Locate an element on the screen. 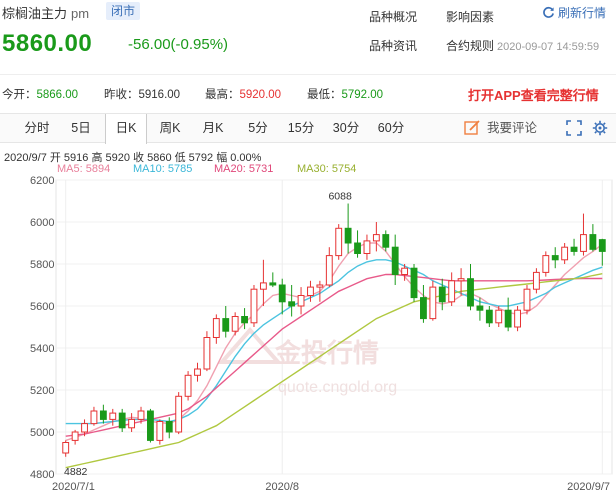  y-tick-label: 6200 is located at coordinates (42, 181).